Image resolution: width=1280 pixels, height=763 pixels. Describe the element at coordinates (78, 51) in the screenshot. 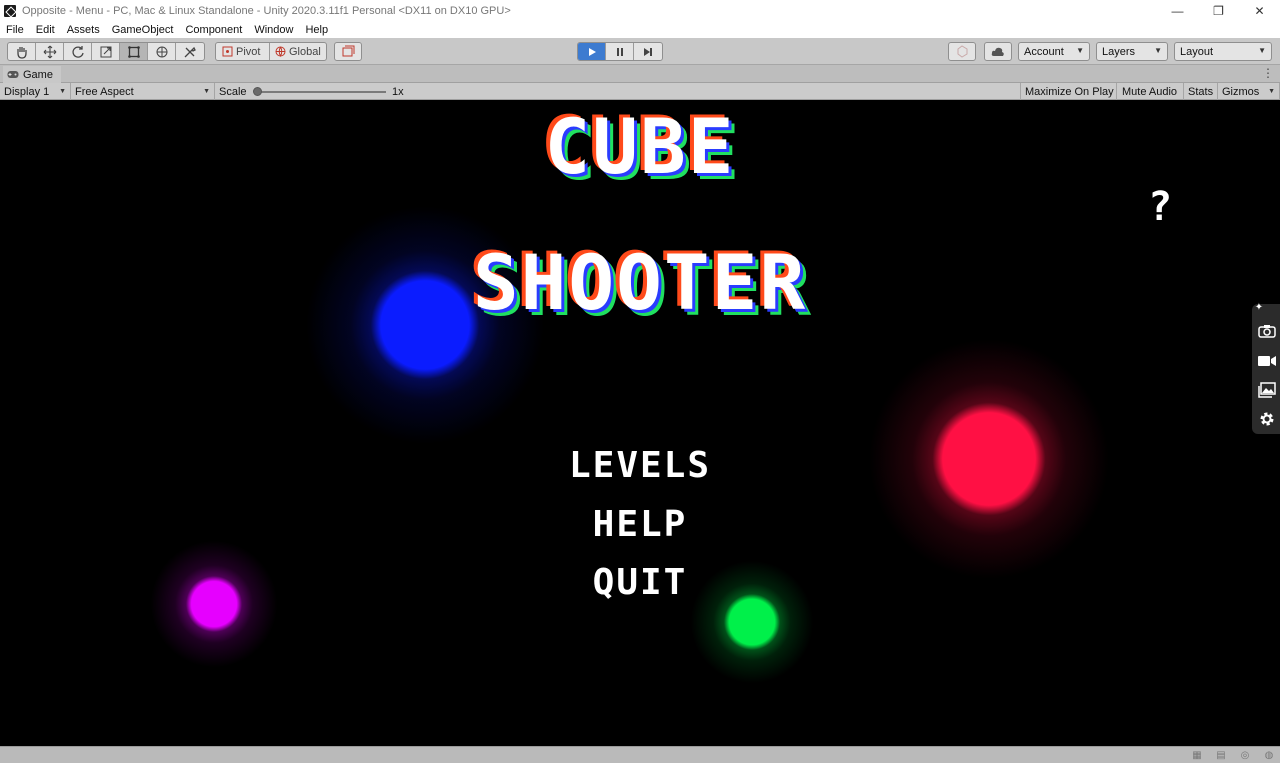

I see `rotate-tool-icon` at that location.